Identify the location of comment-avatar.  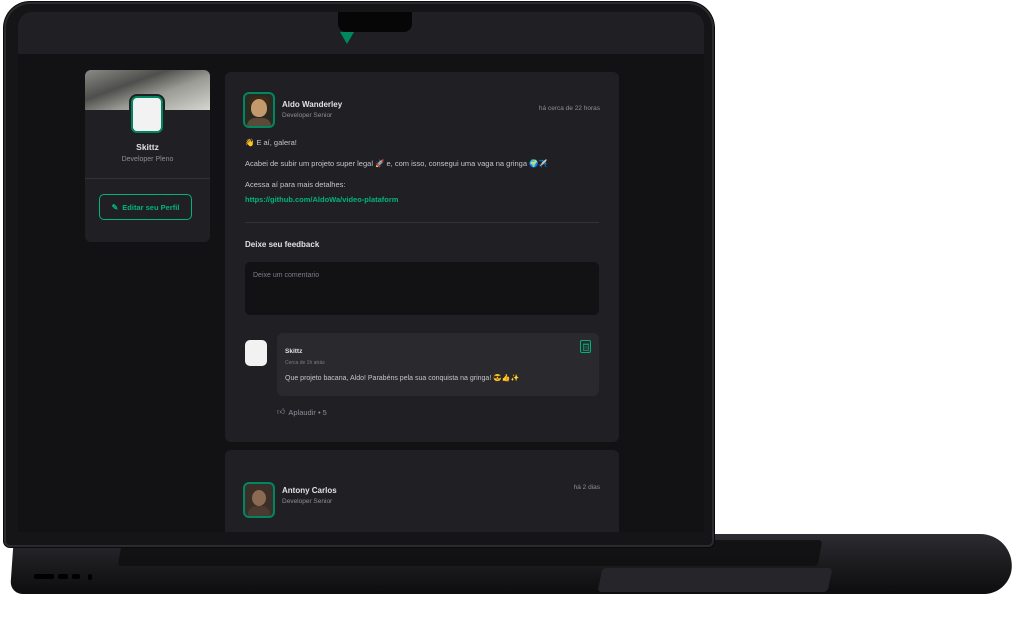
(256, 353).